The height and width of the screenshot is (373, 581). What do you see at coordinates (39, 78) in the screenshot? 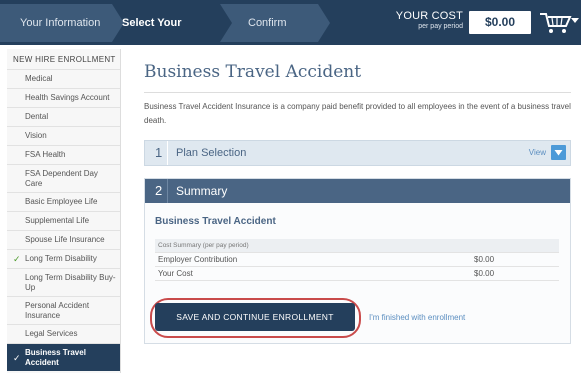
I see `sidebar-item-label: Medical` at bounding box center [39, 78].